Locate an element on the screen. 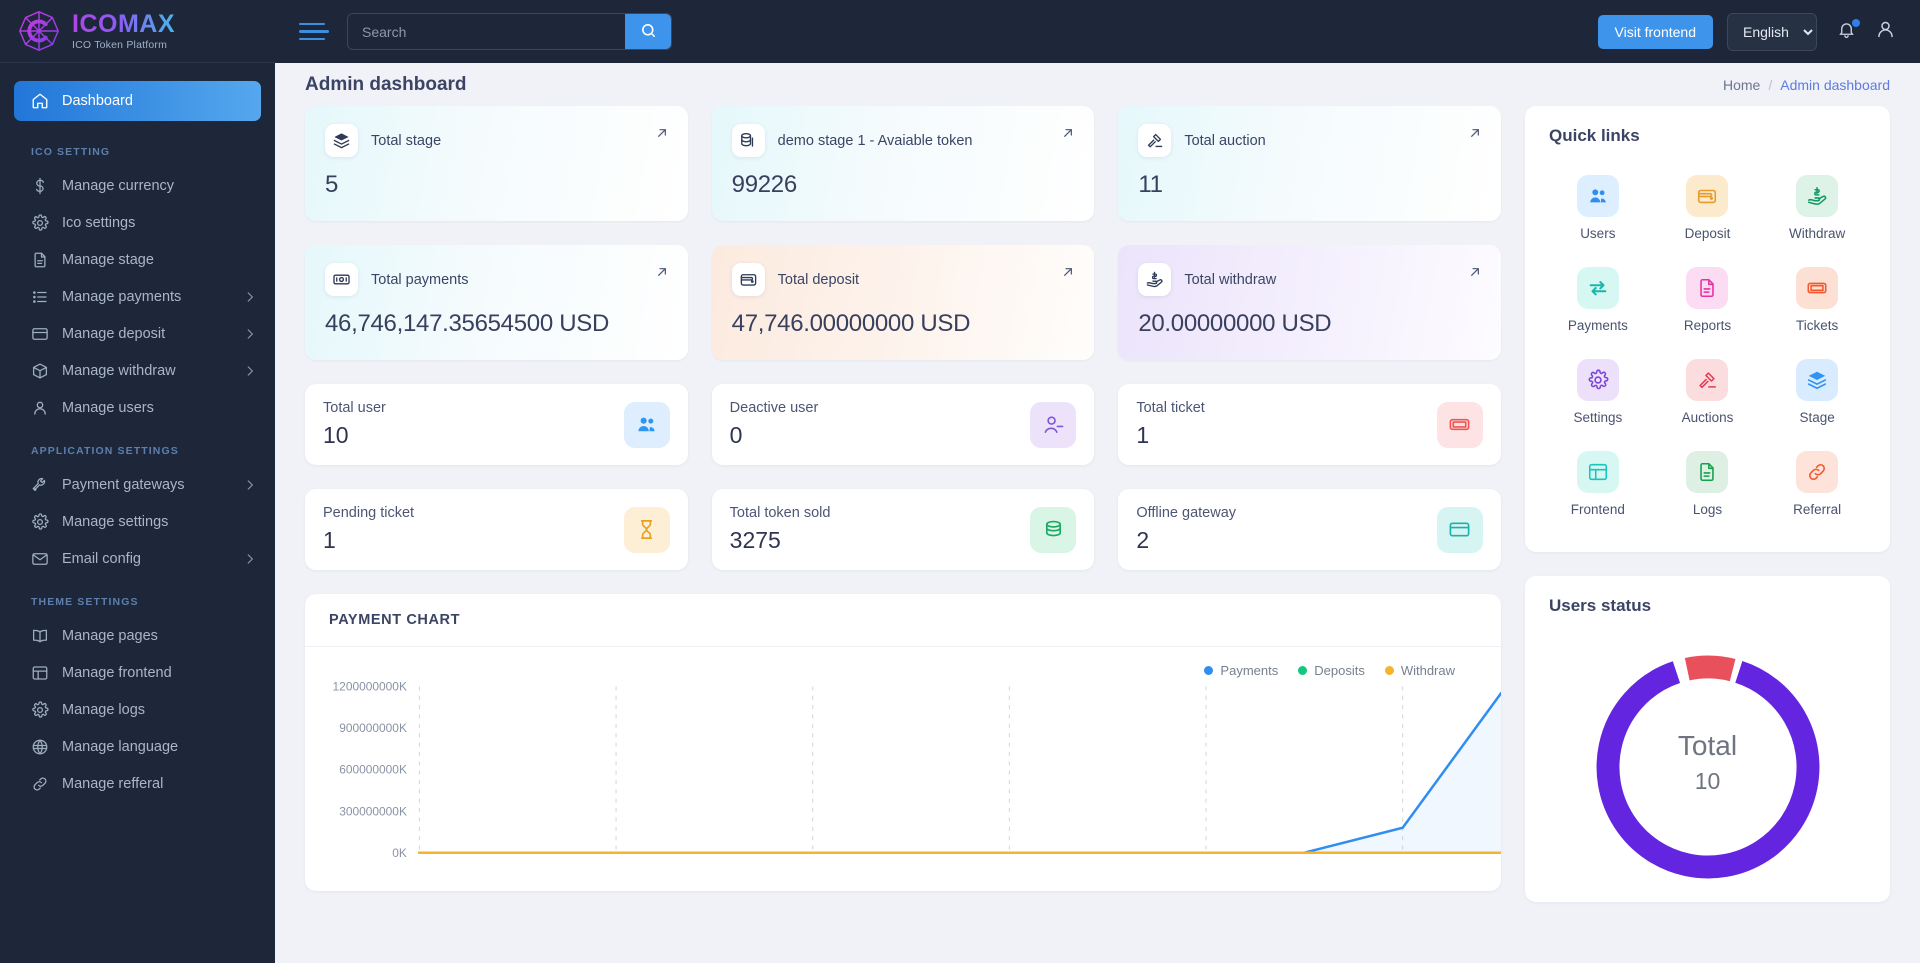  user-icon is located at coordinates (1885, 32).